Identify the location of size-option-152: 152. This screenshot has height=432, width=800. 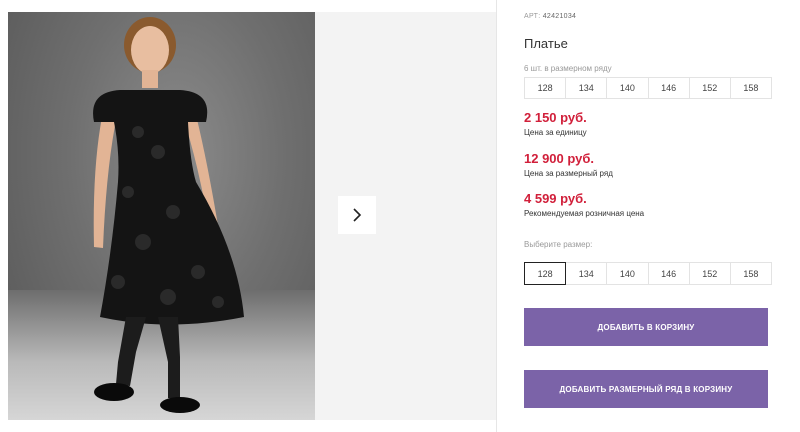
(709, 273).